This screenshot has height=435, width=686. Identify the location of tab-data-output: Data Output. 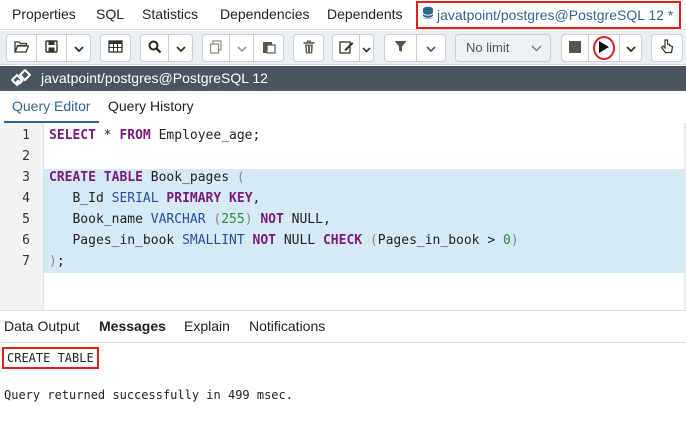
(42, 326).